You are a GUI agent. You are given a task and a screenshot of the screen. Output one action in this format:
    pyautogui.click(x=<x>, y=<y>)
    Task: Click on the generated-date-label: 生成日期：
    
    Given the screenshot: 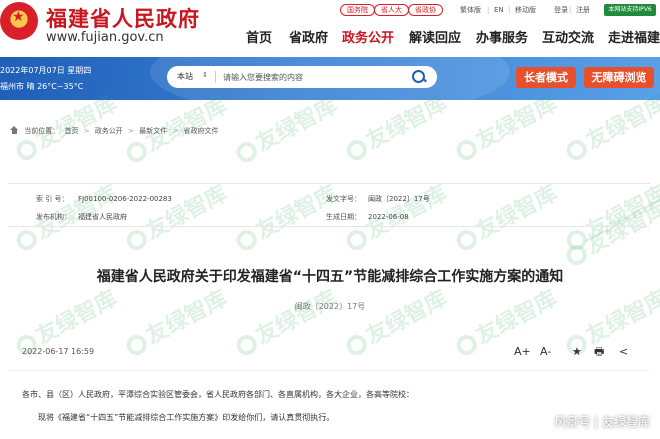 What is the action you would take?
    pyautogui.click(x=343, y=217)
    